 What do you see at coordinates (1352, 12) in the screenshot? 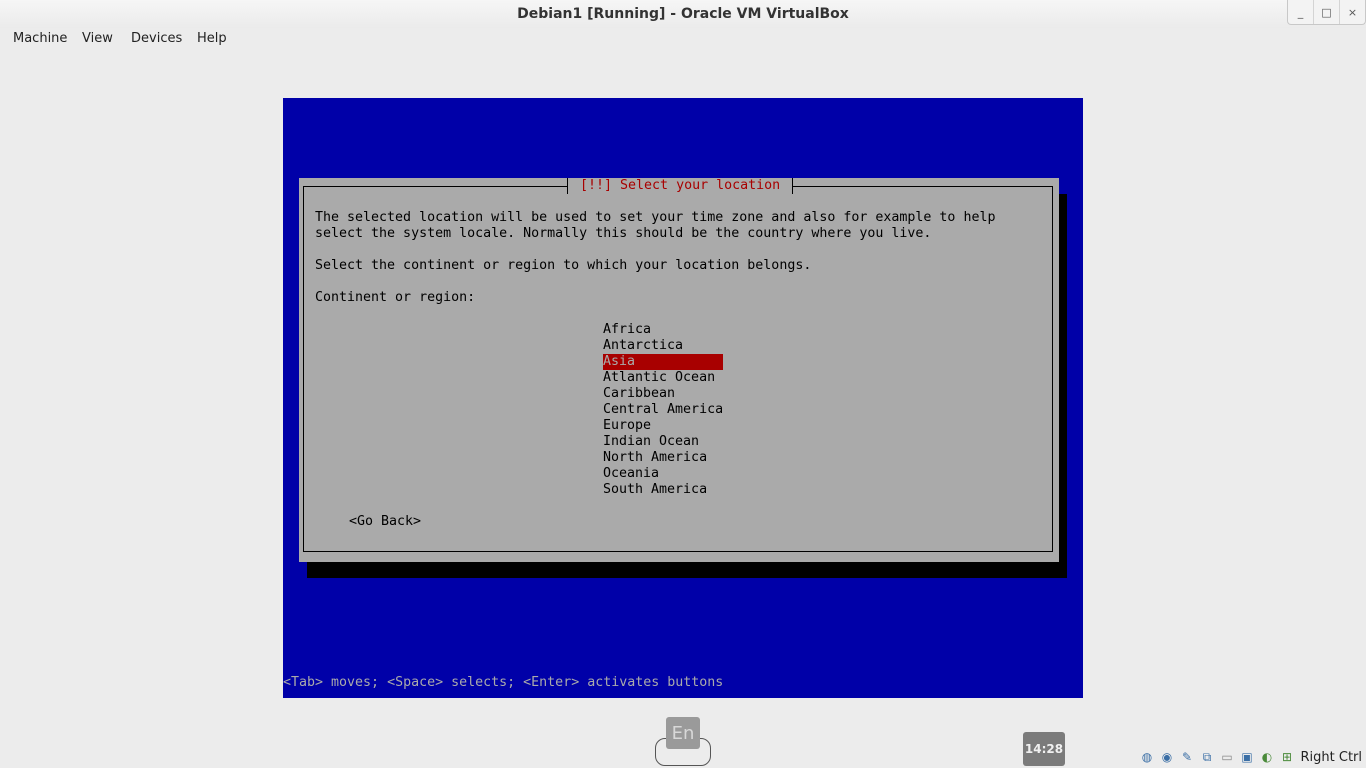
I see `close-button: ×` at bounding box center [1352, 12].